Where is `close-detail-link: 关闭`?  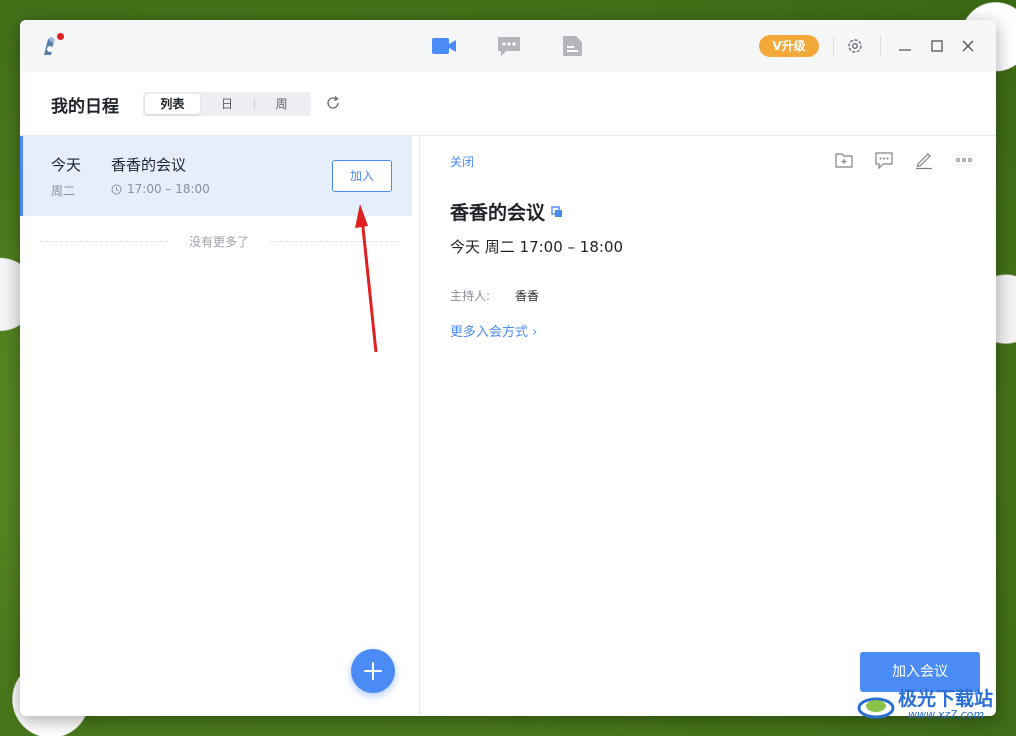 close-detail-link: 关闭 is located at coordinates (462, 161).